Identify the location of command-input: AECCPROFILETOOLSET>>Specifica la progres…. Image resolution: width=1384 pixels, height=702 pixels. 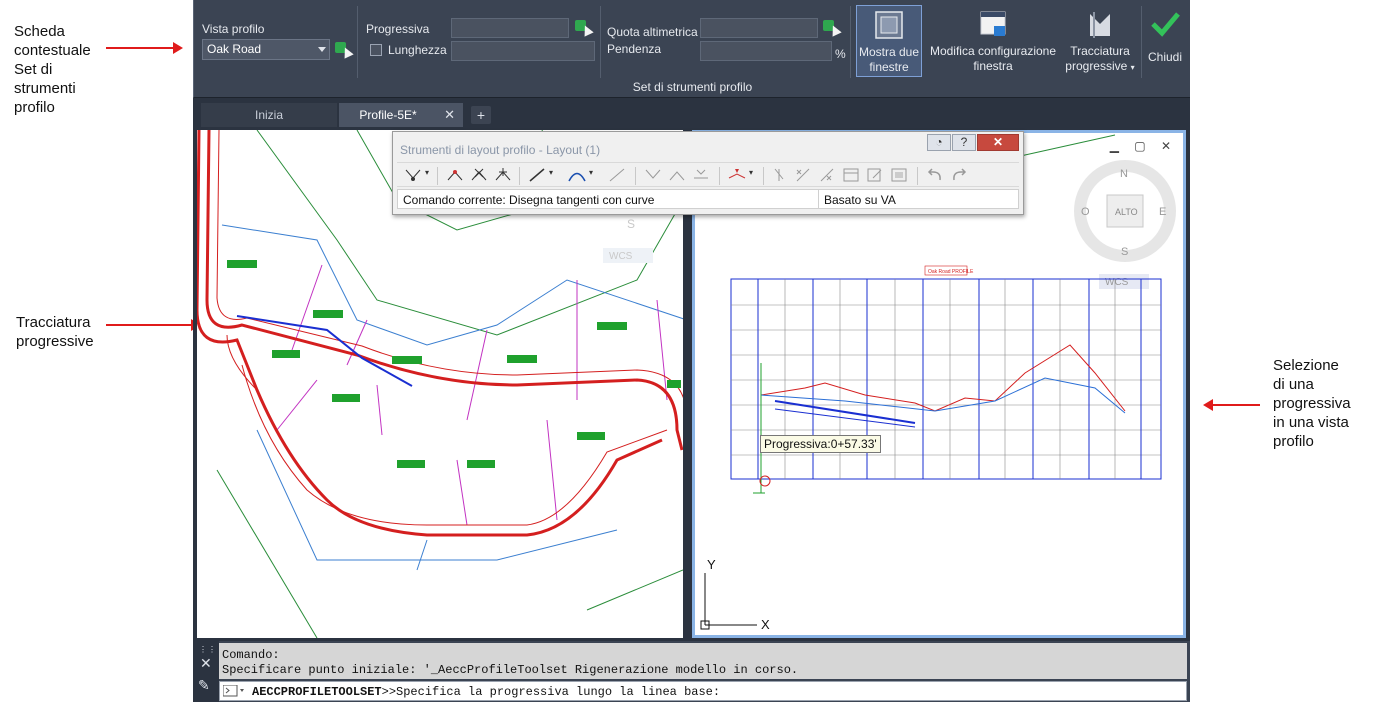
(703, 691).